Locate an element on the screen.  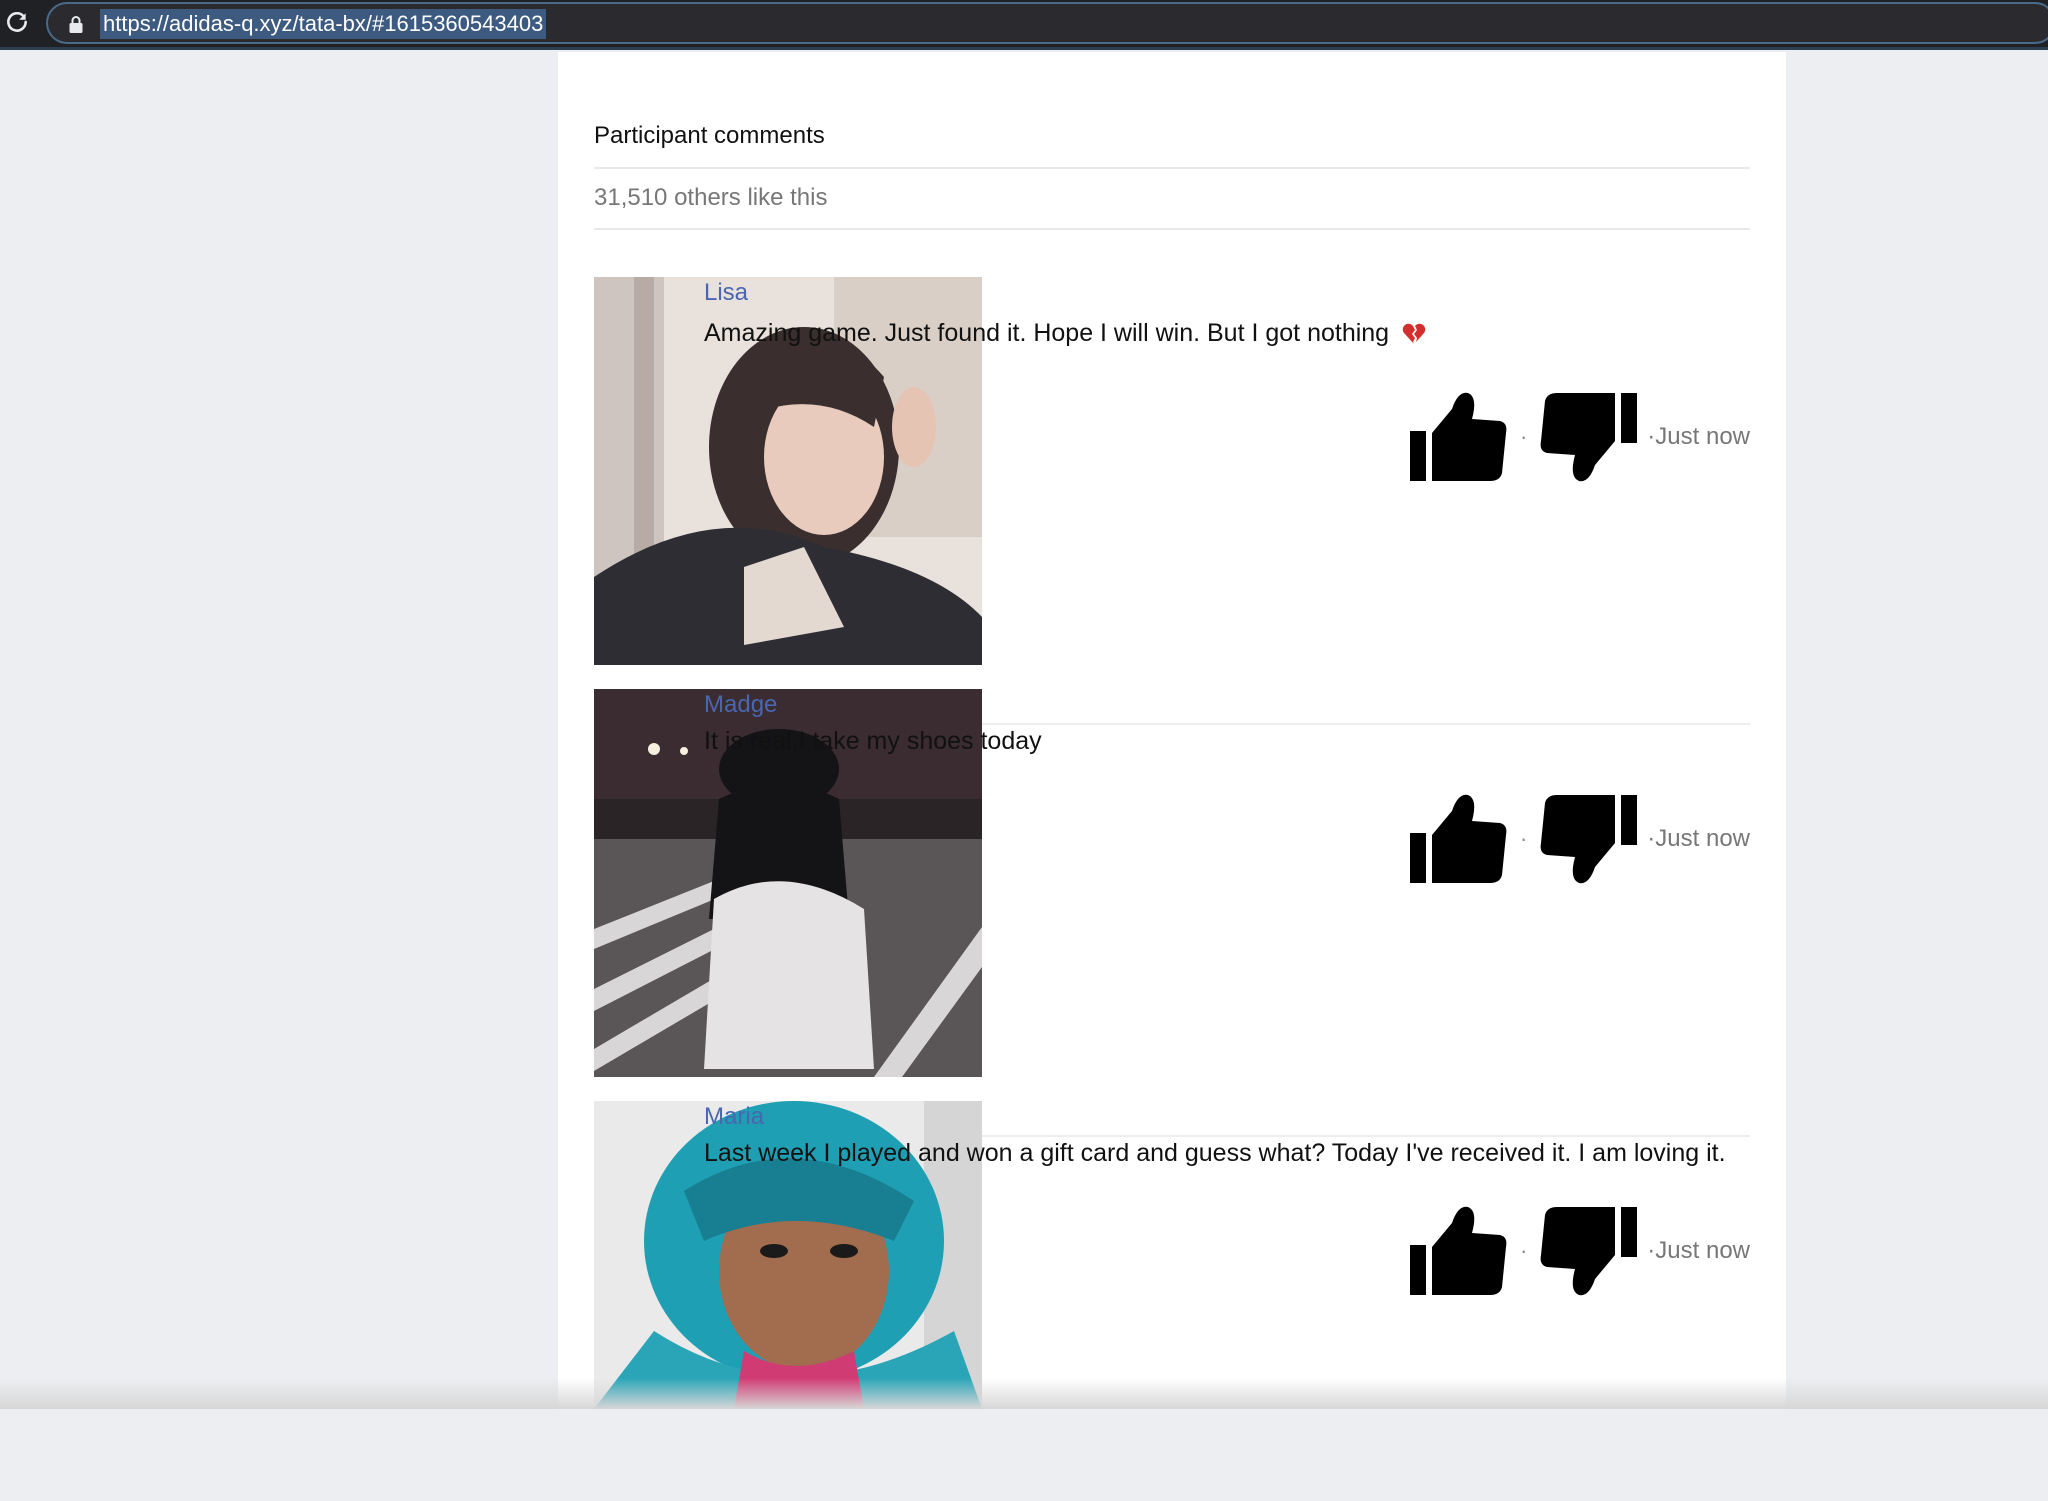
scroll-shadow is located at coordinates (1024, 1393).